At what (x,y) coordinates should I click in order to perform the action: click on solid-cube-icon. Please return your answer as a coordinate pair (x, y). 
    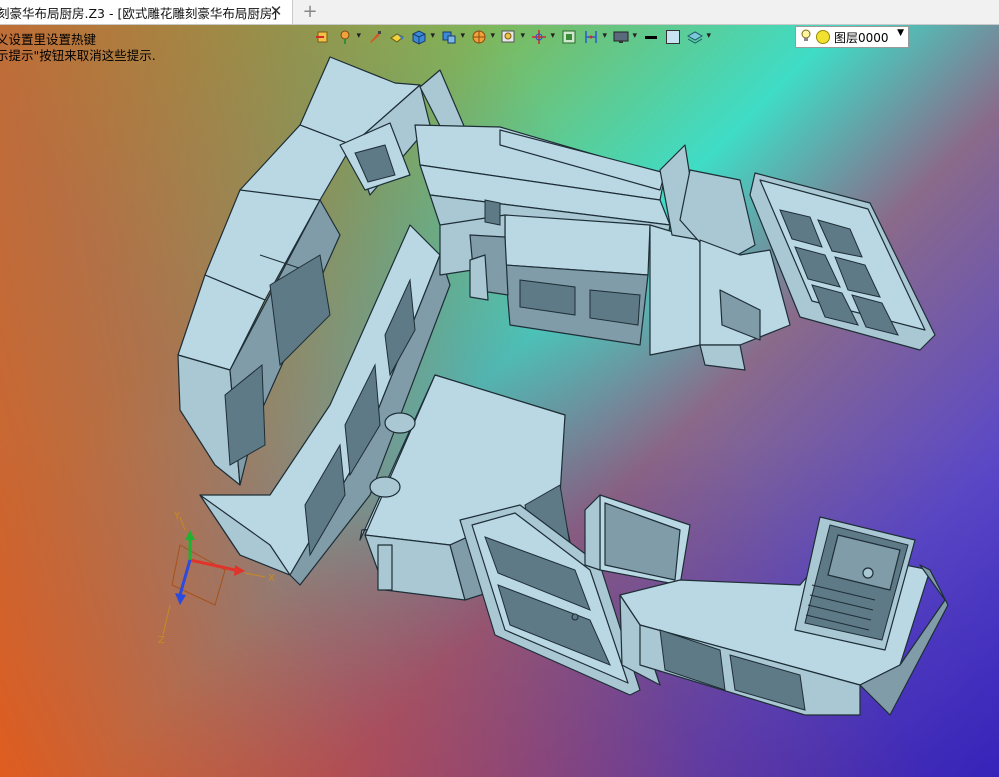
    Looking at the image, I should click on (421, 37).